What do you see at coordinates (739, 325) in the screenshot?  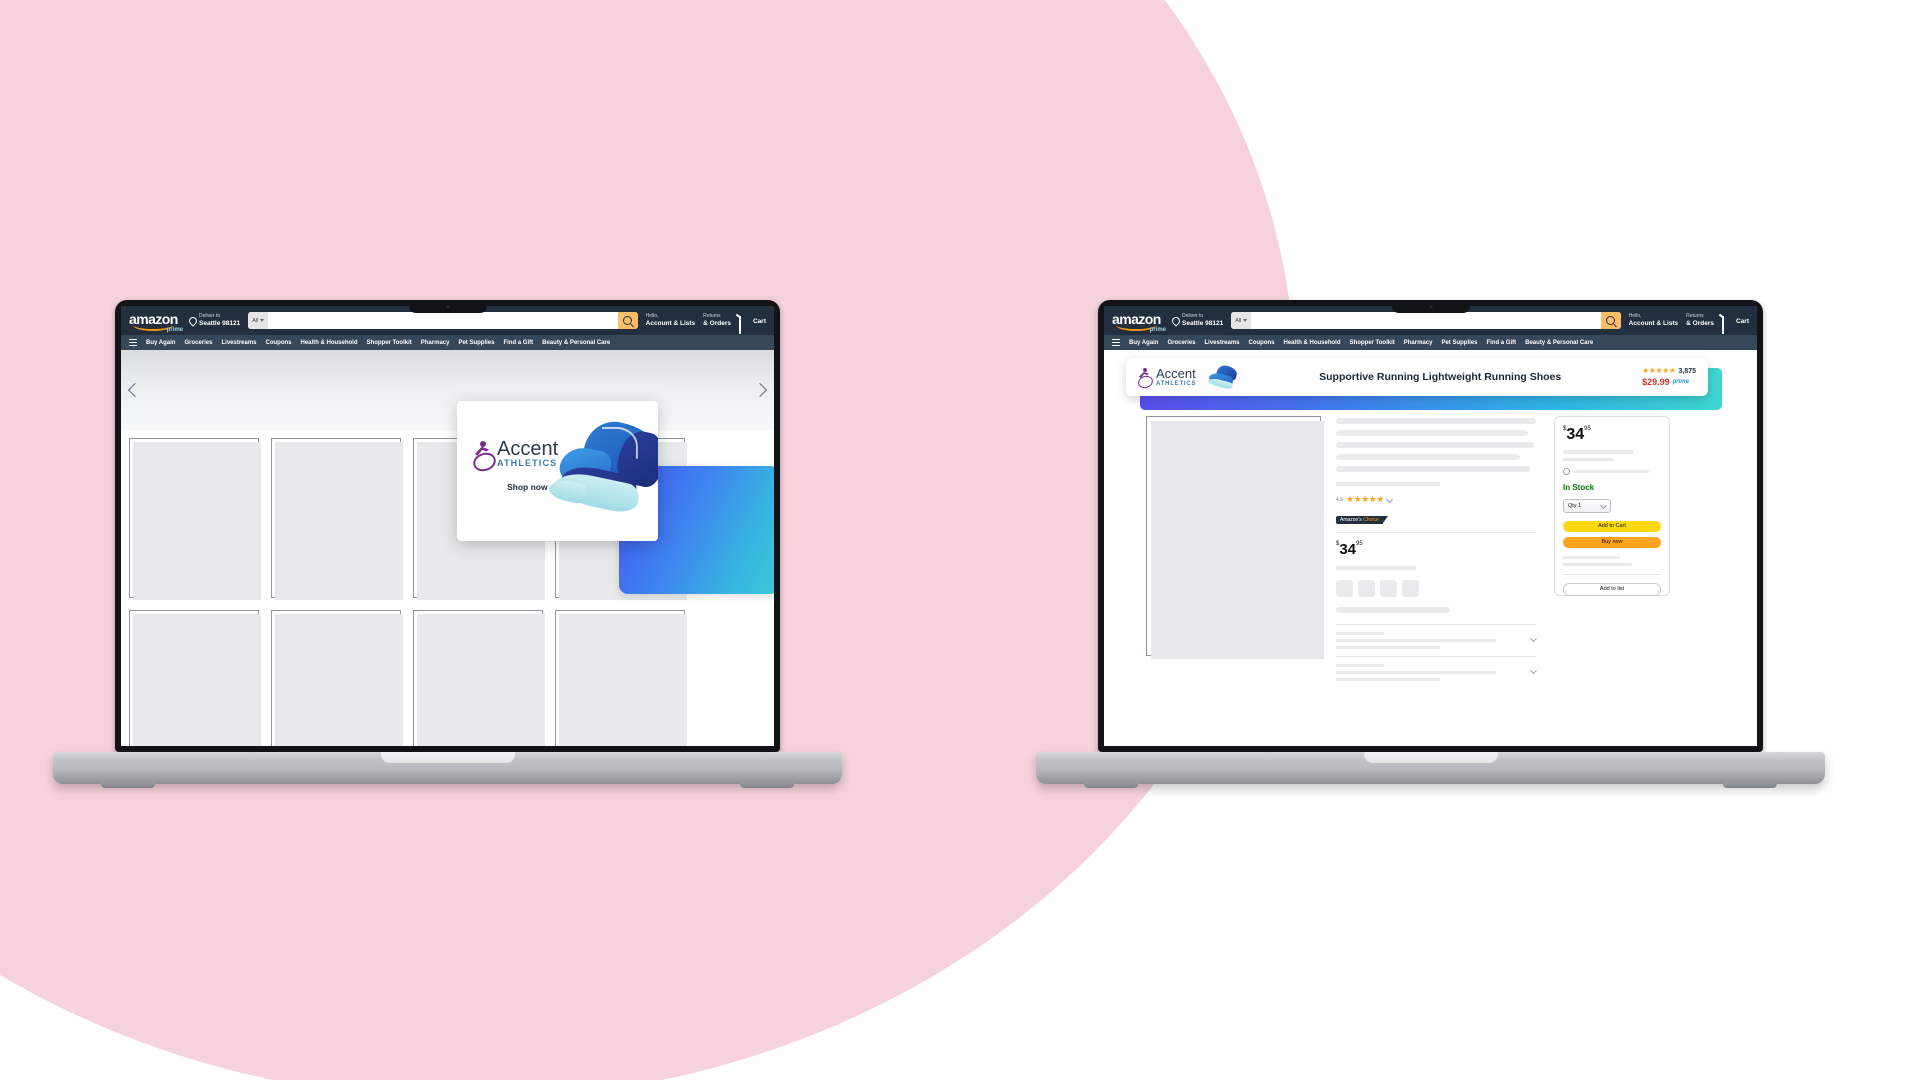 I see `cart-icon-body` at bounding box center [739, 325].